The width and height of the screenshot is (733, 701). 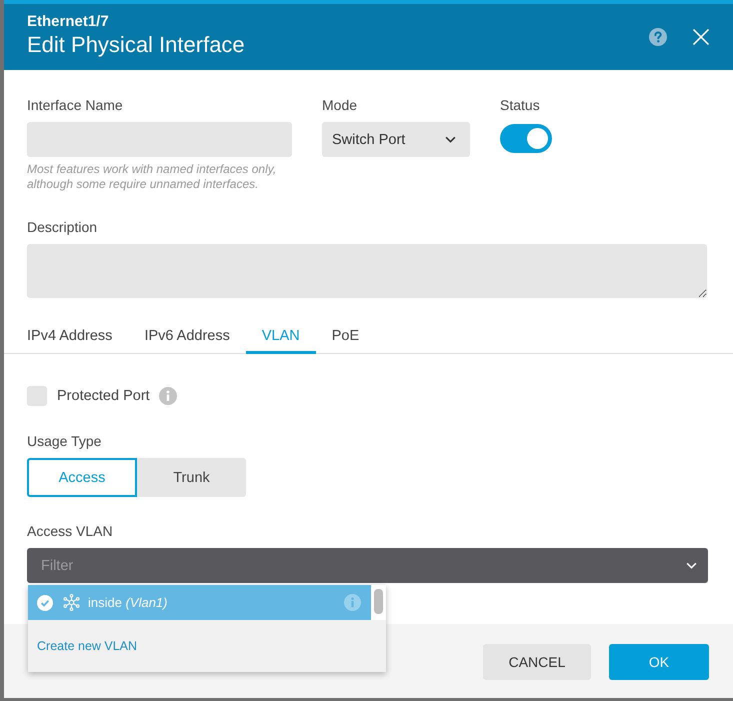 I want to click on network-icon, so click(x=71, y=602).